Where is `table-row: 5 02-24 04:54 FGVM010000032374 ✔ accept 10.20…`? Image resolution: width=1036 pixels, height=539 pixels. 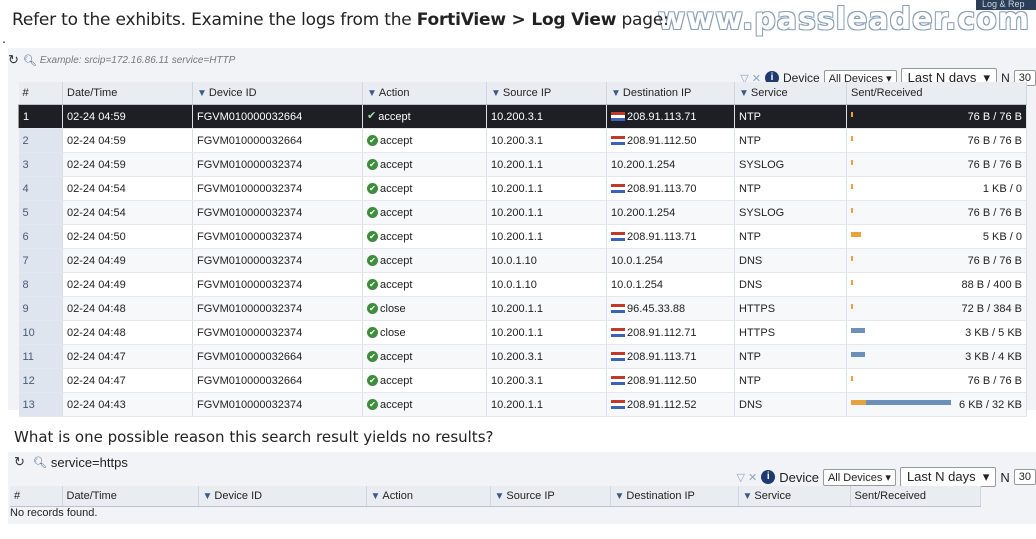
table-row: 5 02-24 04:54 FGVM010000032374 ✔ accept 10.20… is located at coordinates (522, 212).